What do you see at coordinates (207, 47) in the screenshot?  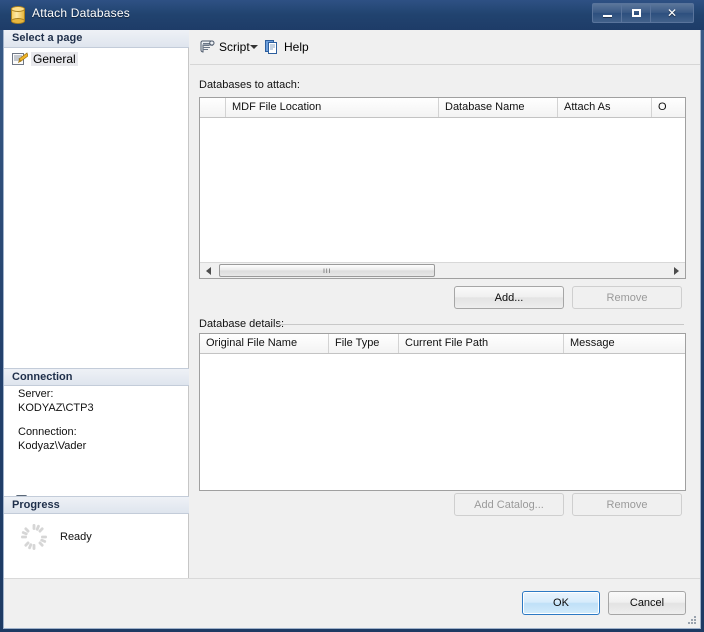 I see `script-icon` at bounding box center [207, 47].